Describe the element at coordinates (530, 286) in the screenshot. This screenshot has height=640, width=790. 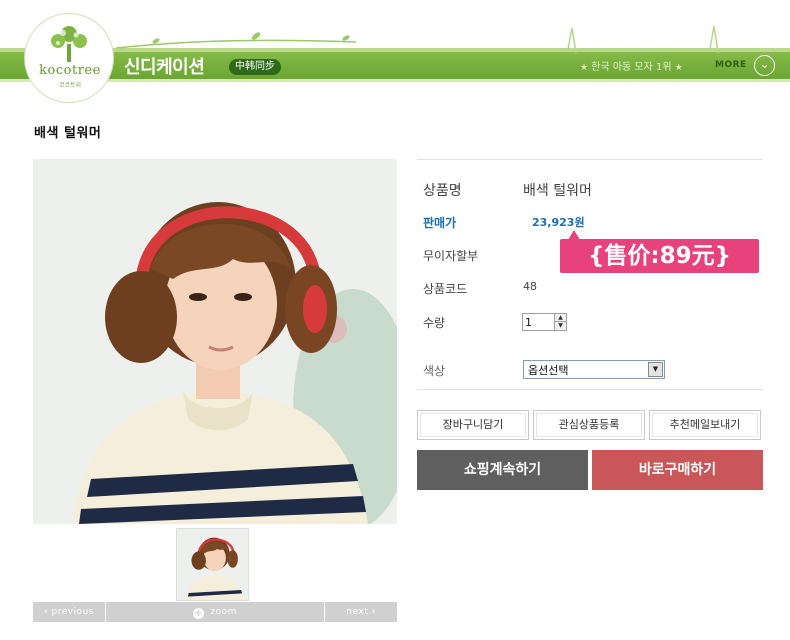
I see `product-code-value: 48` at that location.